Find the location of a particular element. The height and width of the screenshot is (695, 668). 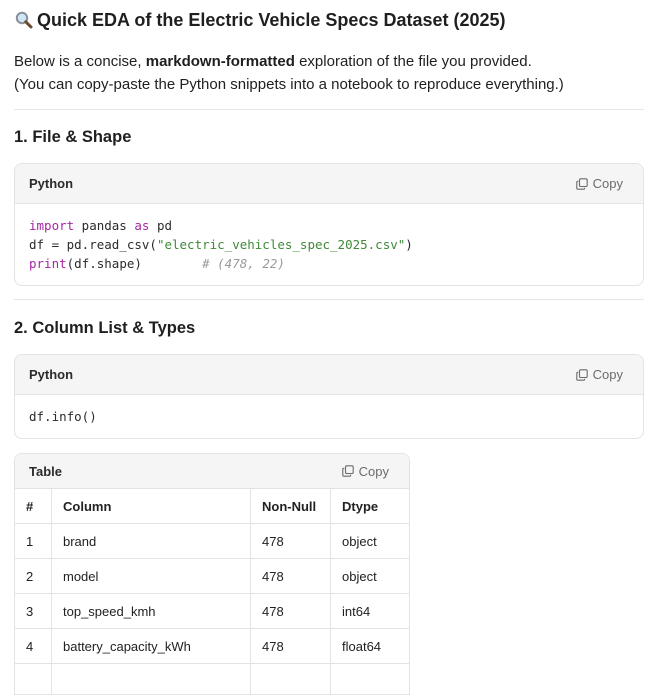

code-token: (df.shape) is located at coordinates (134, 263).